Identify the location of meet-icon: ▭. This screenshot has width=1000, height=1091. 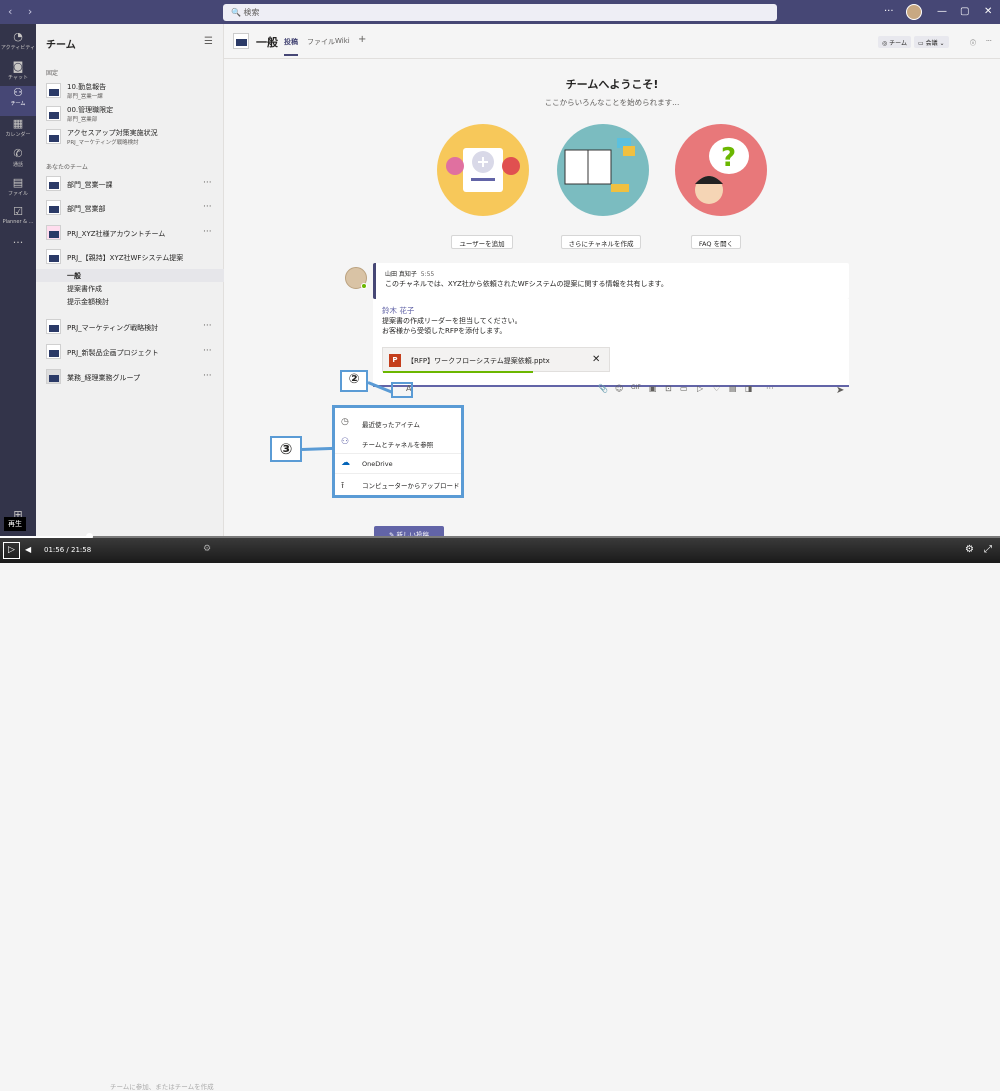
(684, 388).